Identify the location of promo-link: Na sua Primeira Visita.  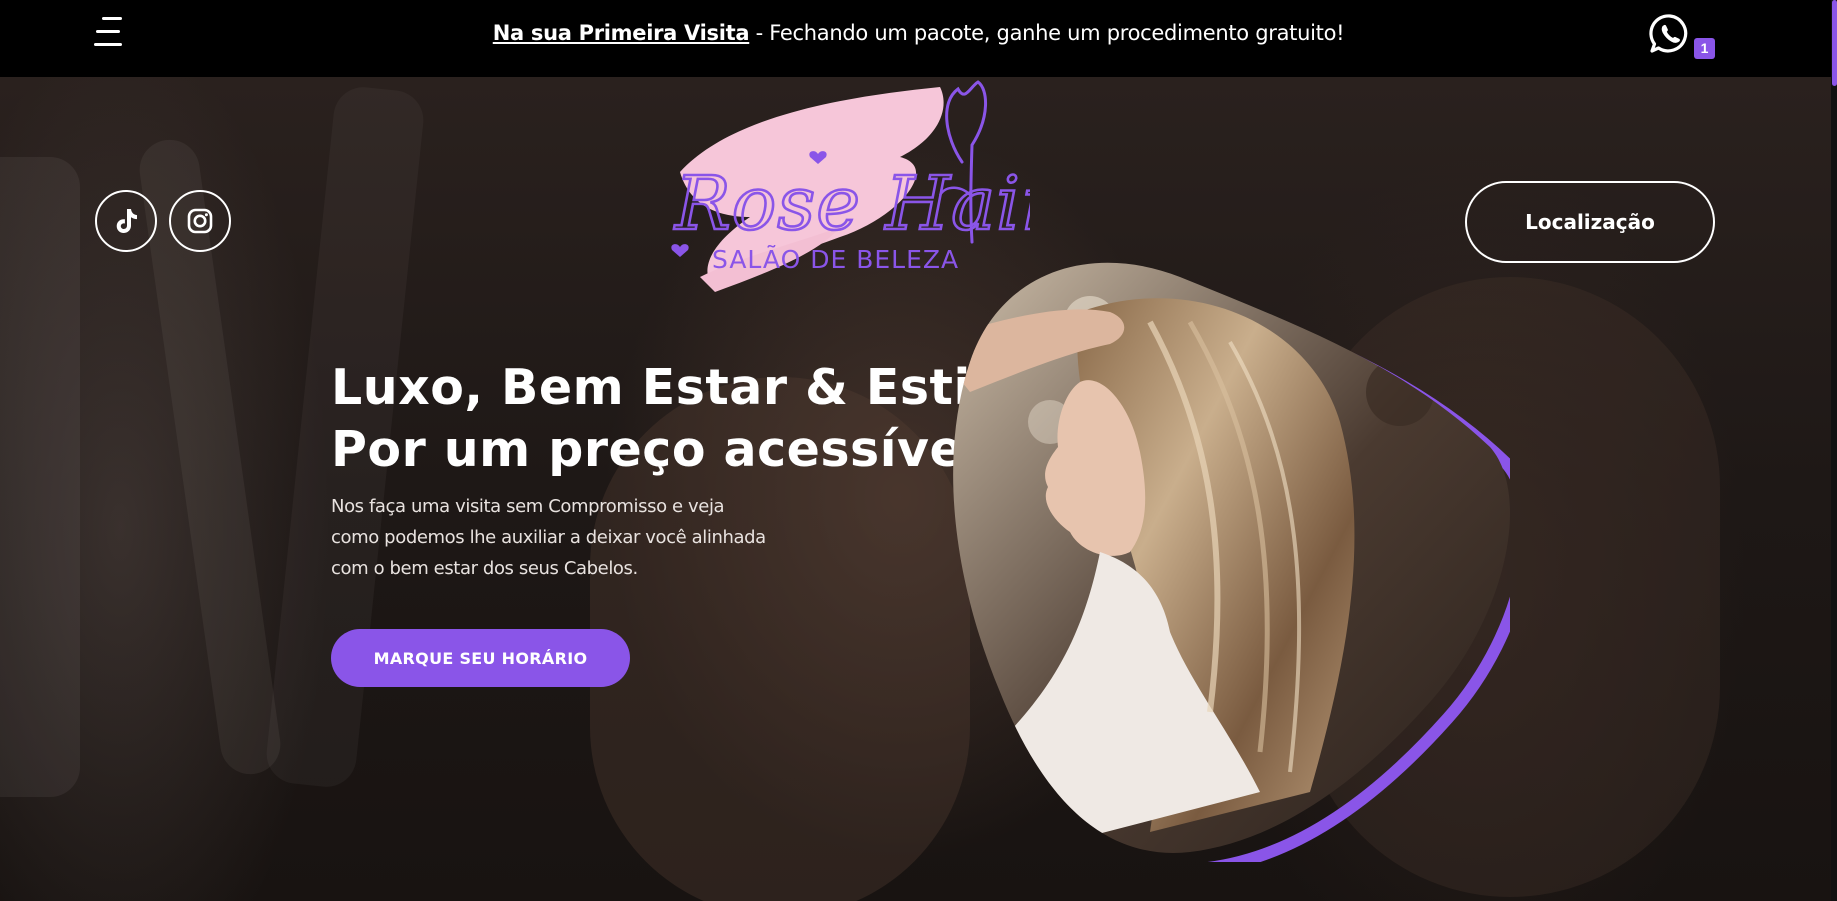
(621, 33).